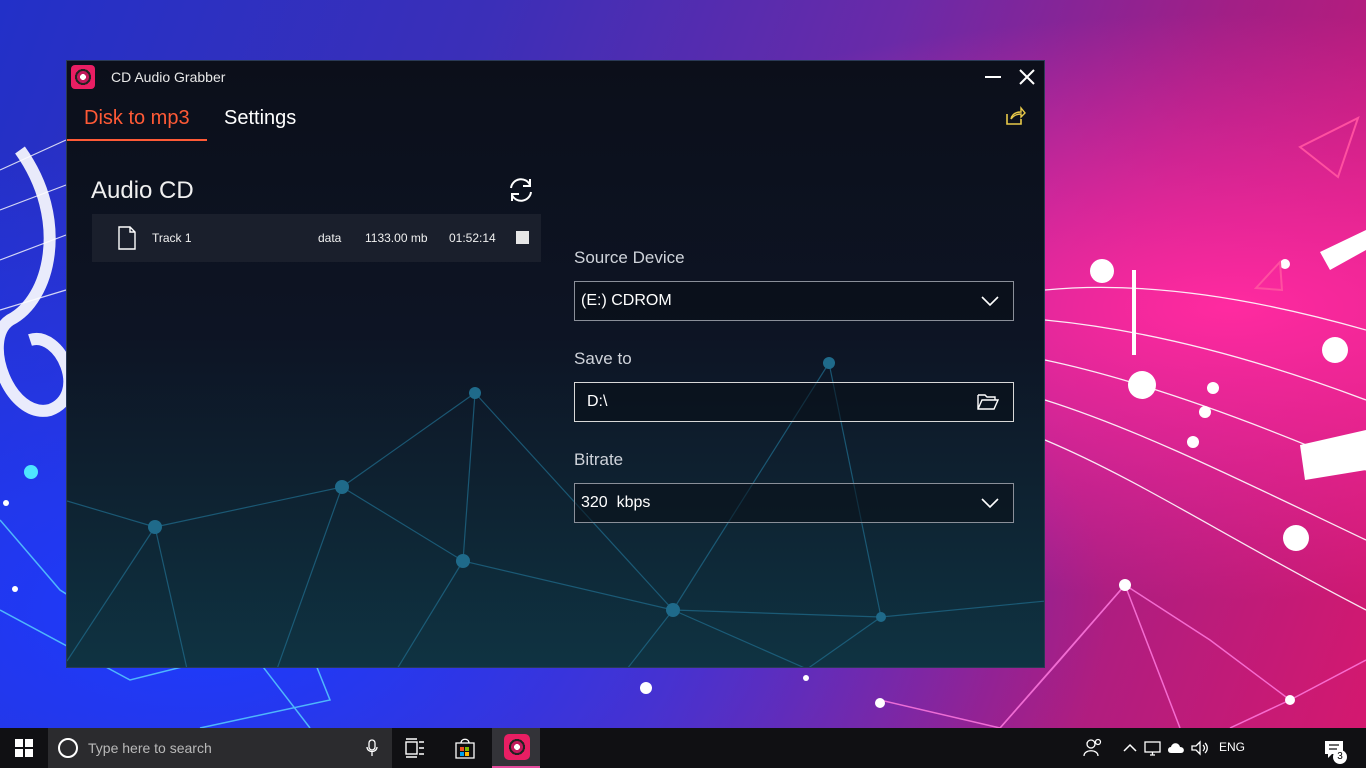 This screenshot has width=1366, height=768. Describe the element at coordinates (988, 402) in the screenshot. I see `folder-open-icon` at that location.